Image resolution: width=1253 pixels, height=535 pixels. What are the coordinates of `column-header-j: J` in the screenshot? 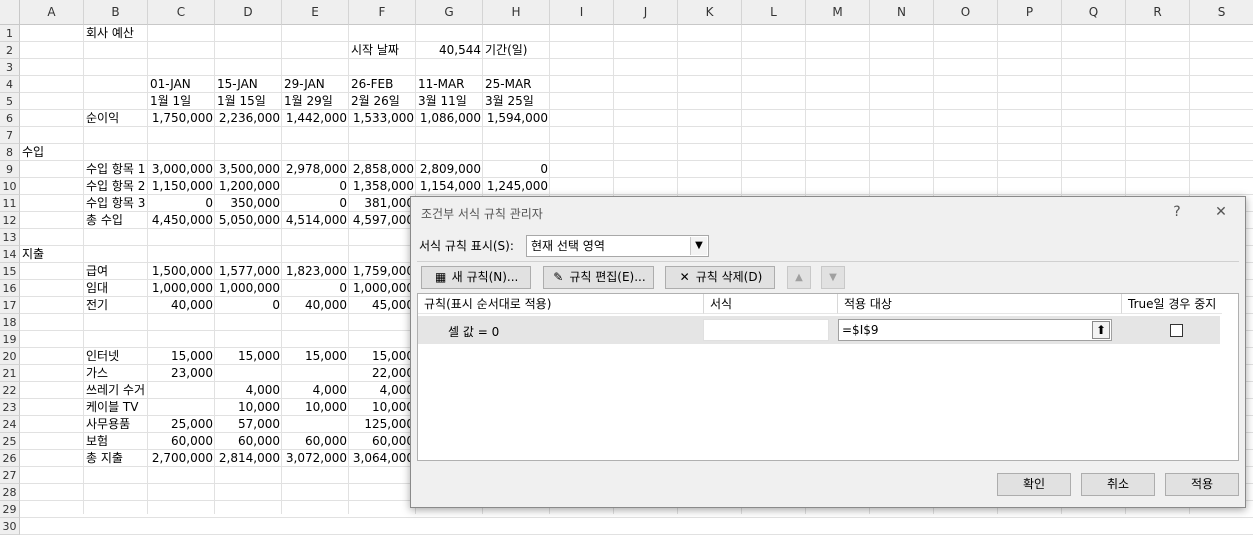 It's located at (646, 12).